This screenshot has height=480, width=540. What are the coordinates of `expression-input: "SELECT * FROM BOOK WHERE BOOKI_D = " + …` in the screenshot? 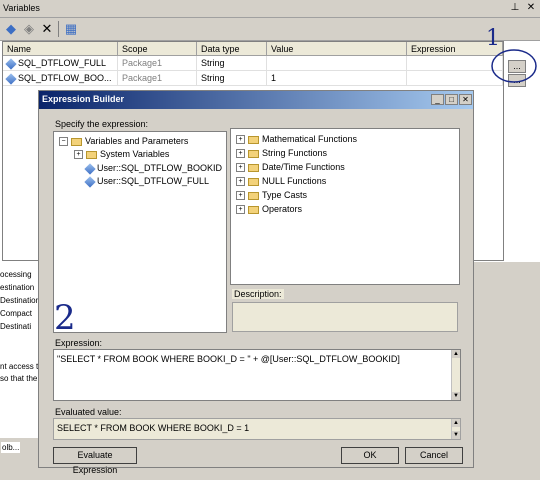 It's located at (257, 375).